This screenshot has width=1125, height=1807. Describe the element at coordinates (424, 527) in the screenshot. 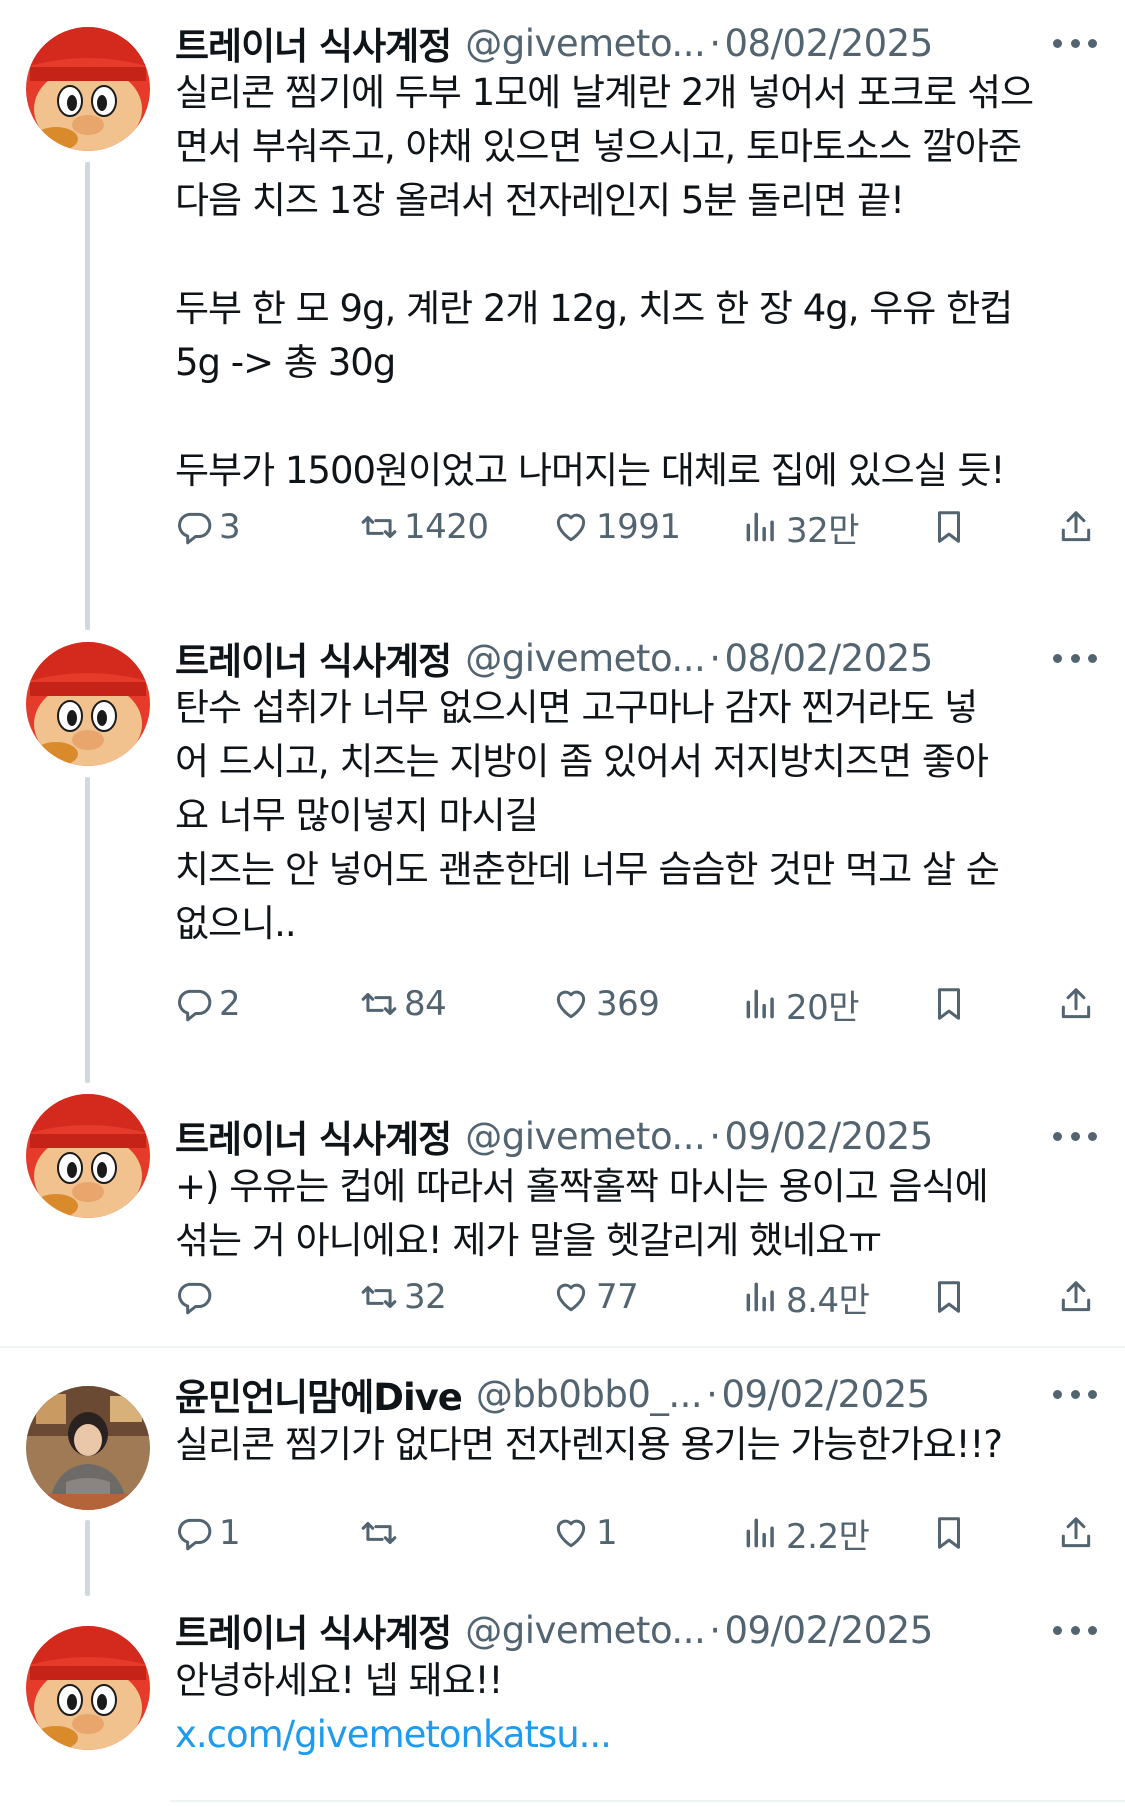

I see `retweet-button: 1420` at that location.